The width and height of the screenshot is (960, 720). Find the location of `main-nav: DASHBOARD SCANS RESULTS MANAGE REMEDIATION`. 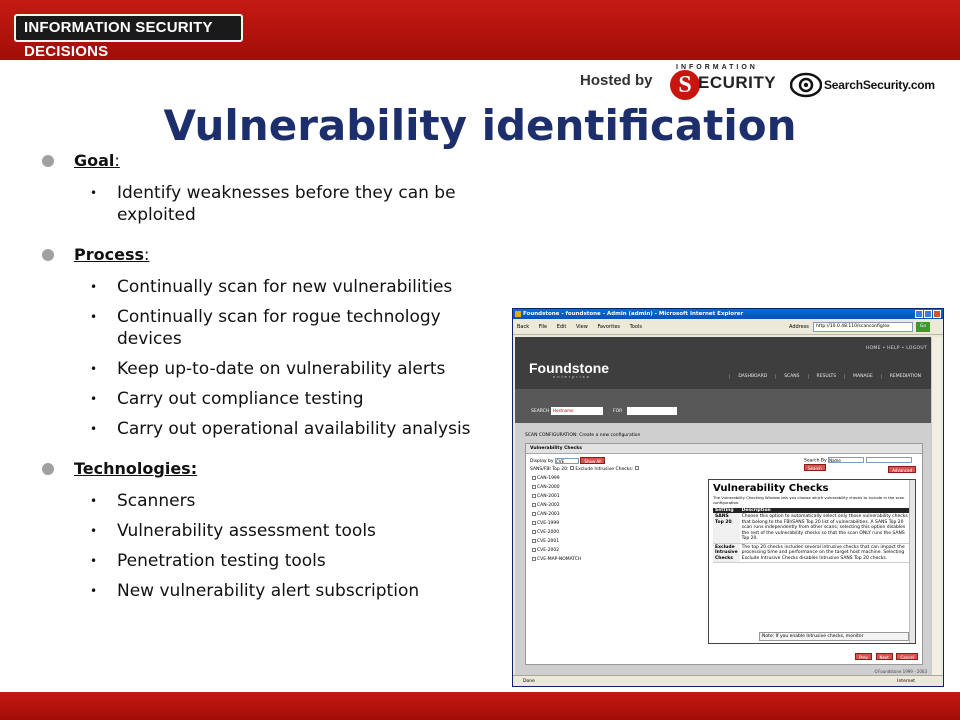

main-nav: DASHBOARD SCANS RESULTS MANAGE REMEDIATION is located at coordinates (829, 376).